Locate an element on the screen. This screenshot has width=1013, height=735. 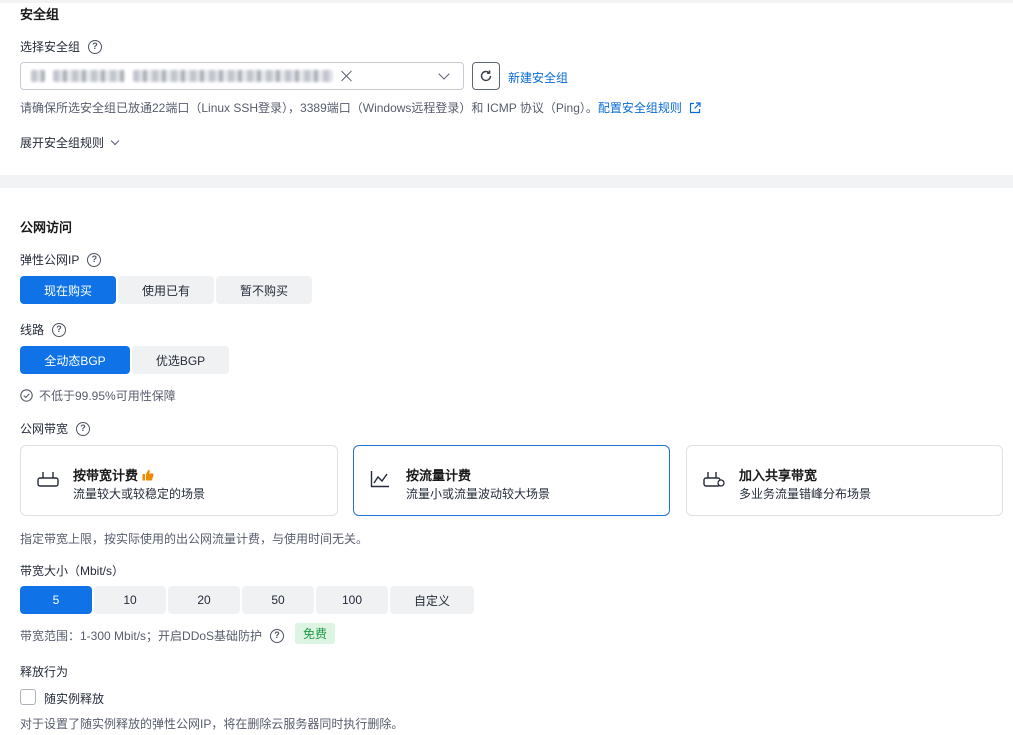
thumbs-up-icon is located at coordinates (148, 474).